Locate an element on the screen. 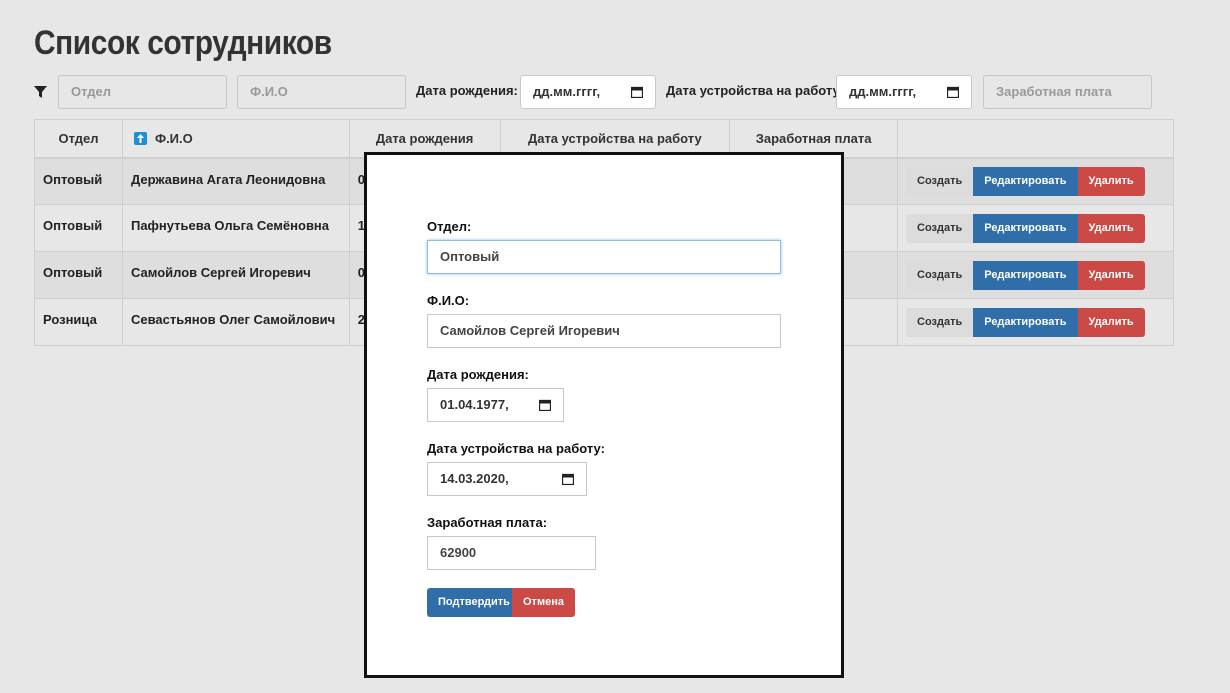  header-name-label: Ф.И.О is located at coordinates (173, 138).